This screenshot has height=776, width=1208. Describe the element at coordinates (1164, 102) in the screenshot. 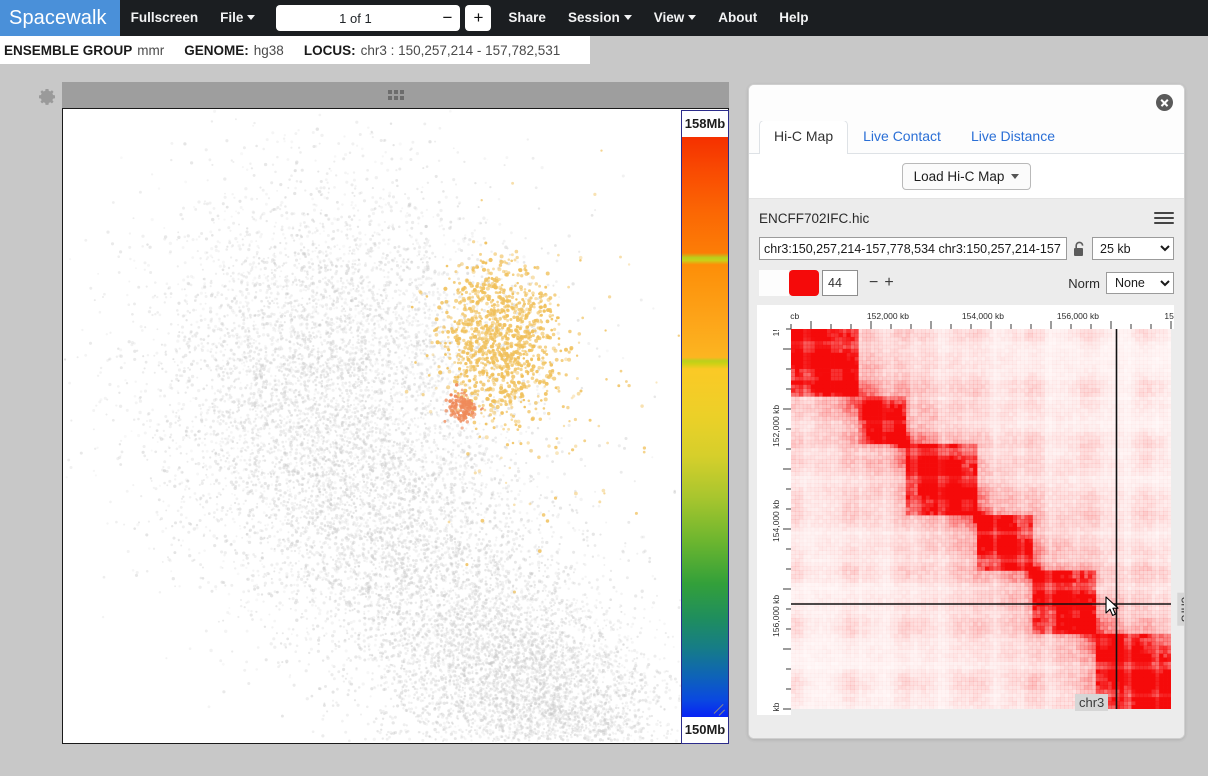

I see `close-icon` at that location.